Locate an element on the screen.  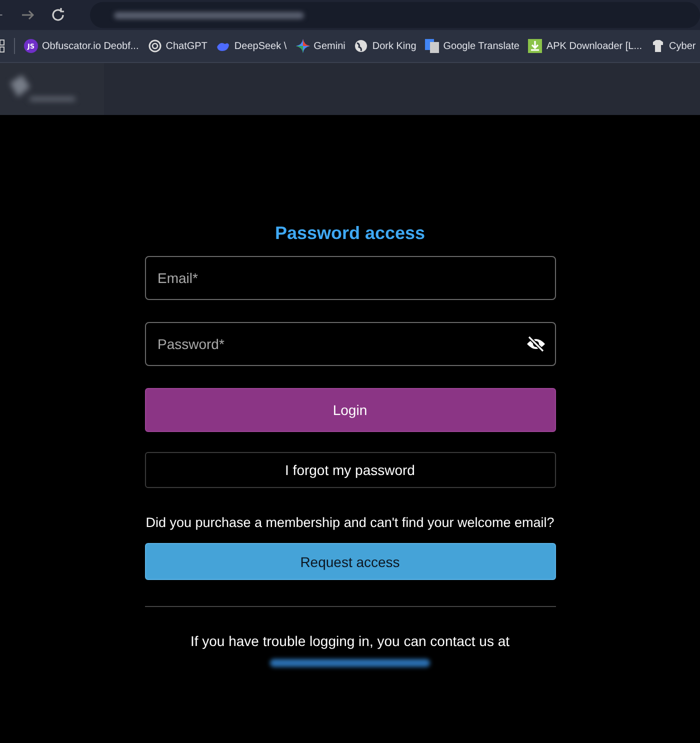
contact-text: If you have trouble logging in, you can contact us at is located at coordinates (350, 641).